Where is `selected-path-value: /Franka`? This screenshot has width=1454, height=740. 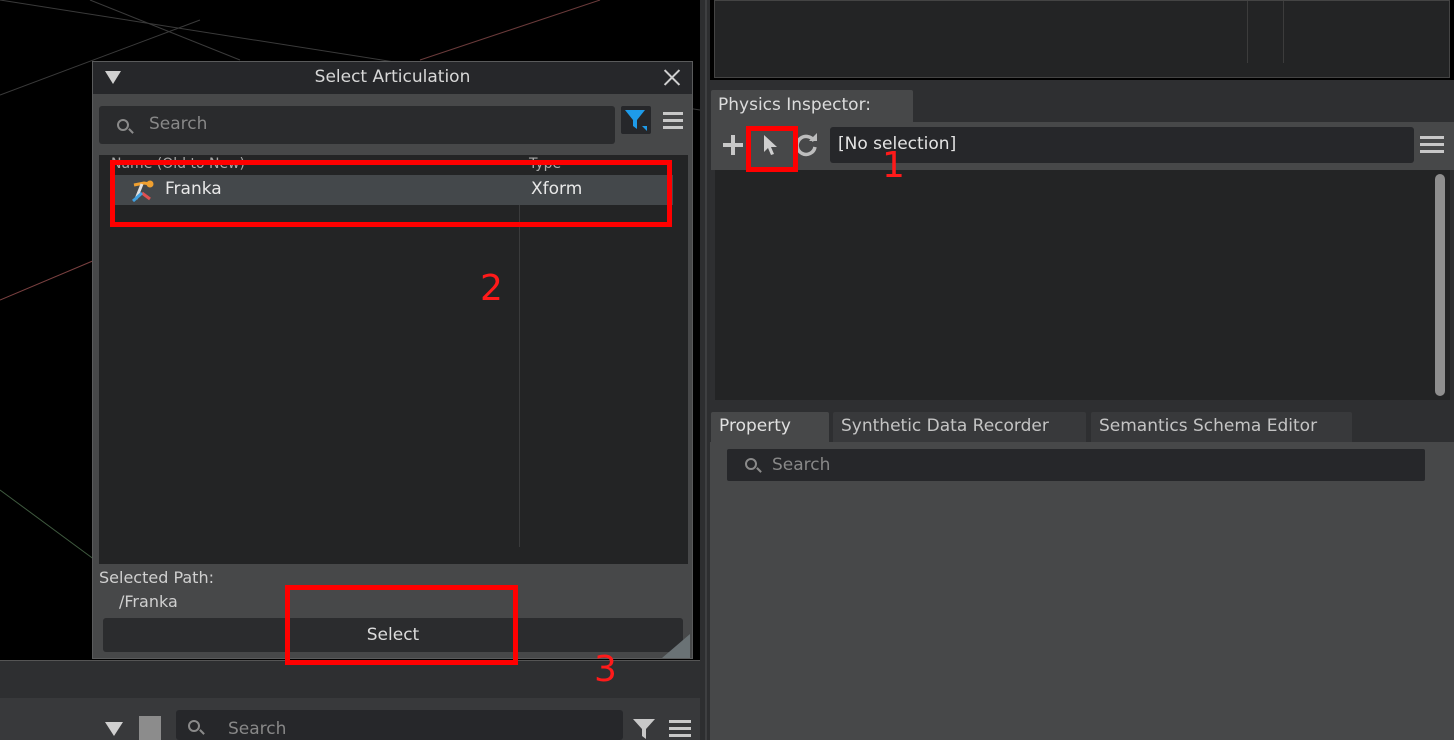 selected-path-value: /Franka is located at coordinates (148, 601).